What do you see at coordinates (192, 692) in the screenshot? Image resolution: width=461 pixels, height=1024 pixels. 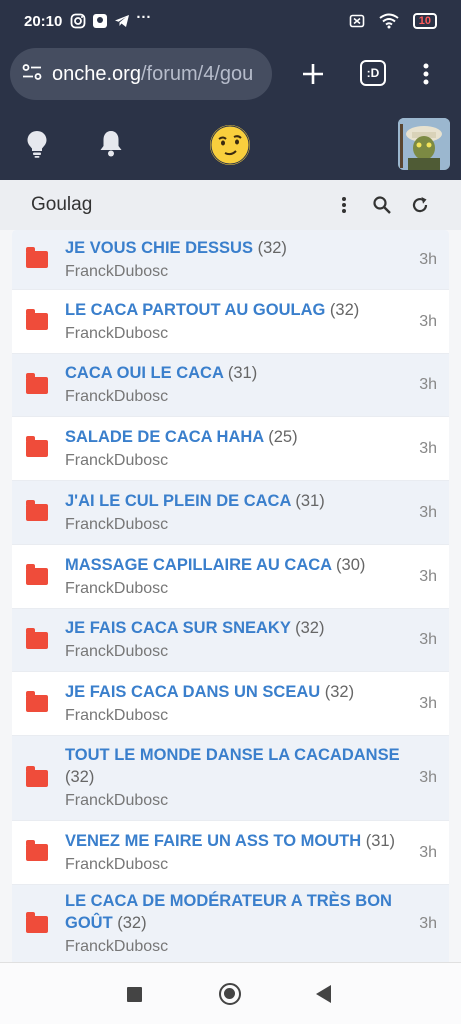 I see `topic-title: JE FAIS CACA DANS UN SCEAU` at bounding box center [192, 692].